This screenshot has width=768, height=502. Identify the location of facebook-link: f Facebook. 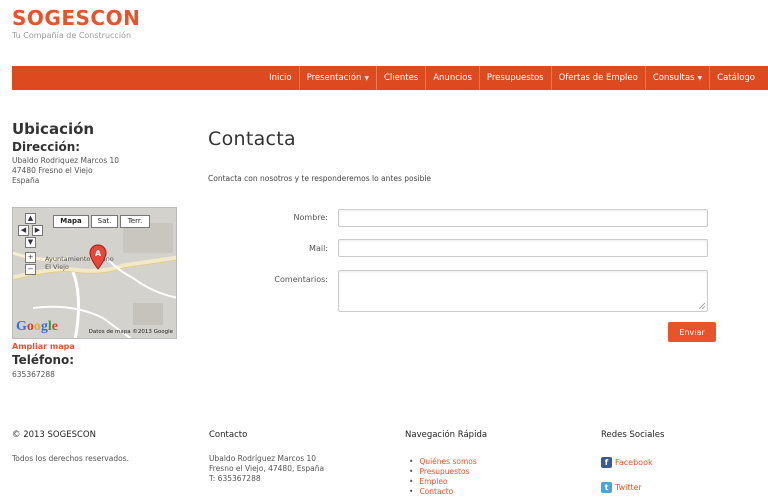
(632, 462).